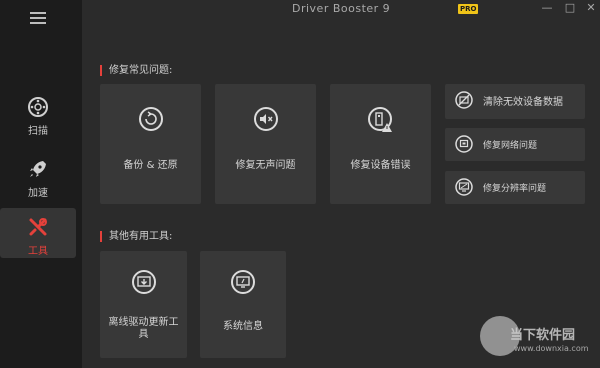 The height and width of the screenshot is (368, 600). I want to click on watermark-text: 当下软件园, so click(543, 335).